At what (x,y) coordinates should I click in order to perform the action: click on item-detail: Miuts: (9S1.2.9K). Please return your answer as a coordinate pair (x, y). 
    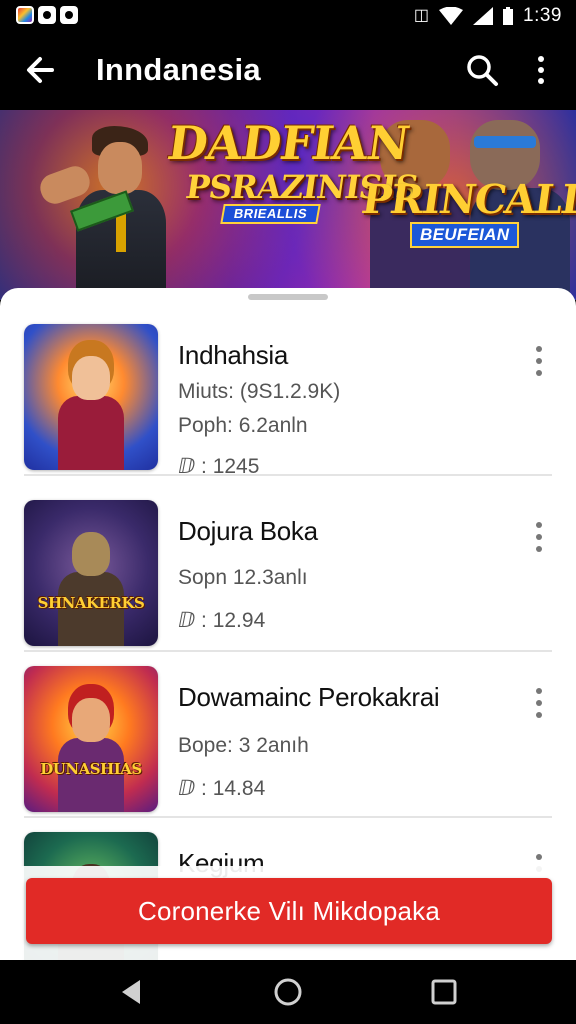
    Looking at the image, I should click on (259, 391).